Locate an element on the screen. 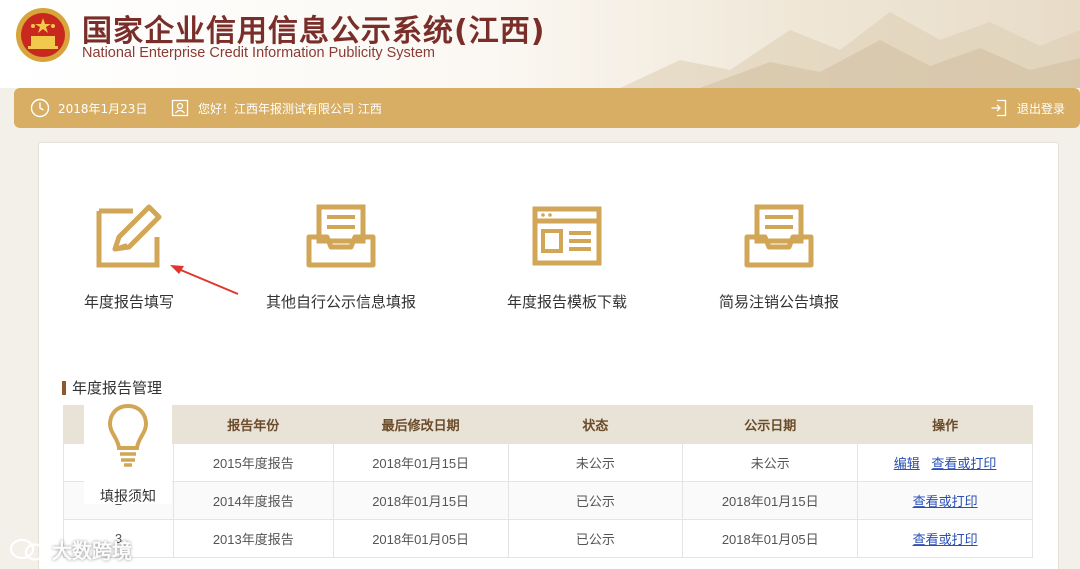  user-greeting: 您好！江西年报测试有限公司 江西 is located at coordinates (276, 108).